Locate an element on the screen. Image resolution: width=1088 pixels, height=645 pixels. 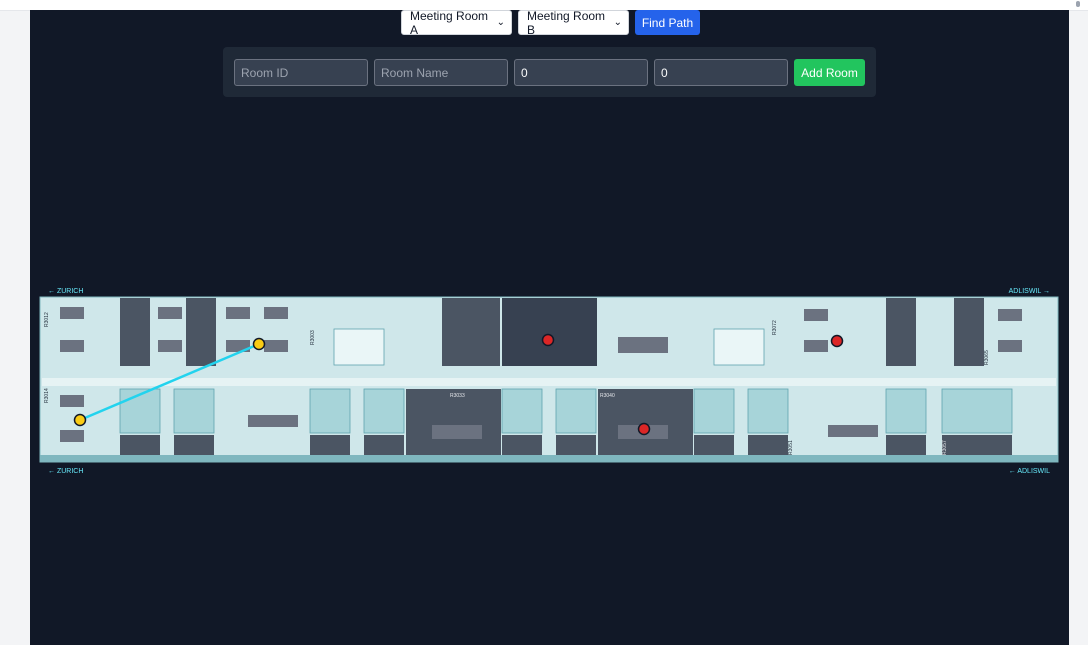
direction-label-top-left: ← ZURICH is located at coordinates (65, 291).